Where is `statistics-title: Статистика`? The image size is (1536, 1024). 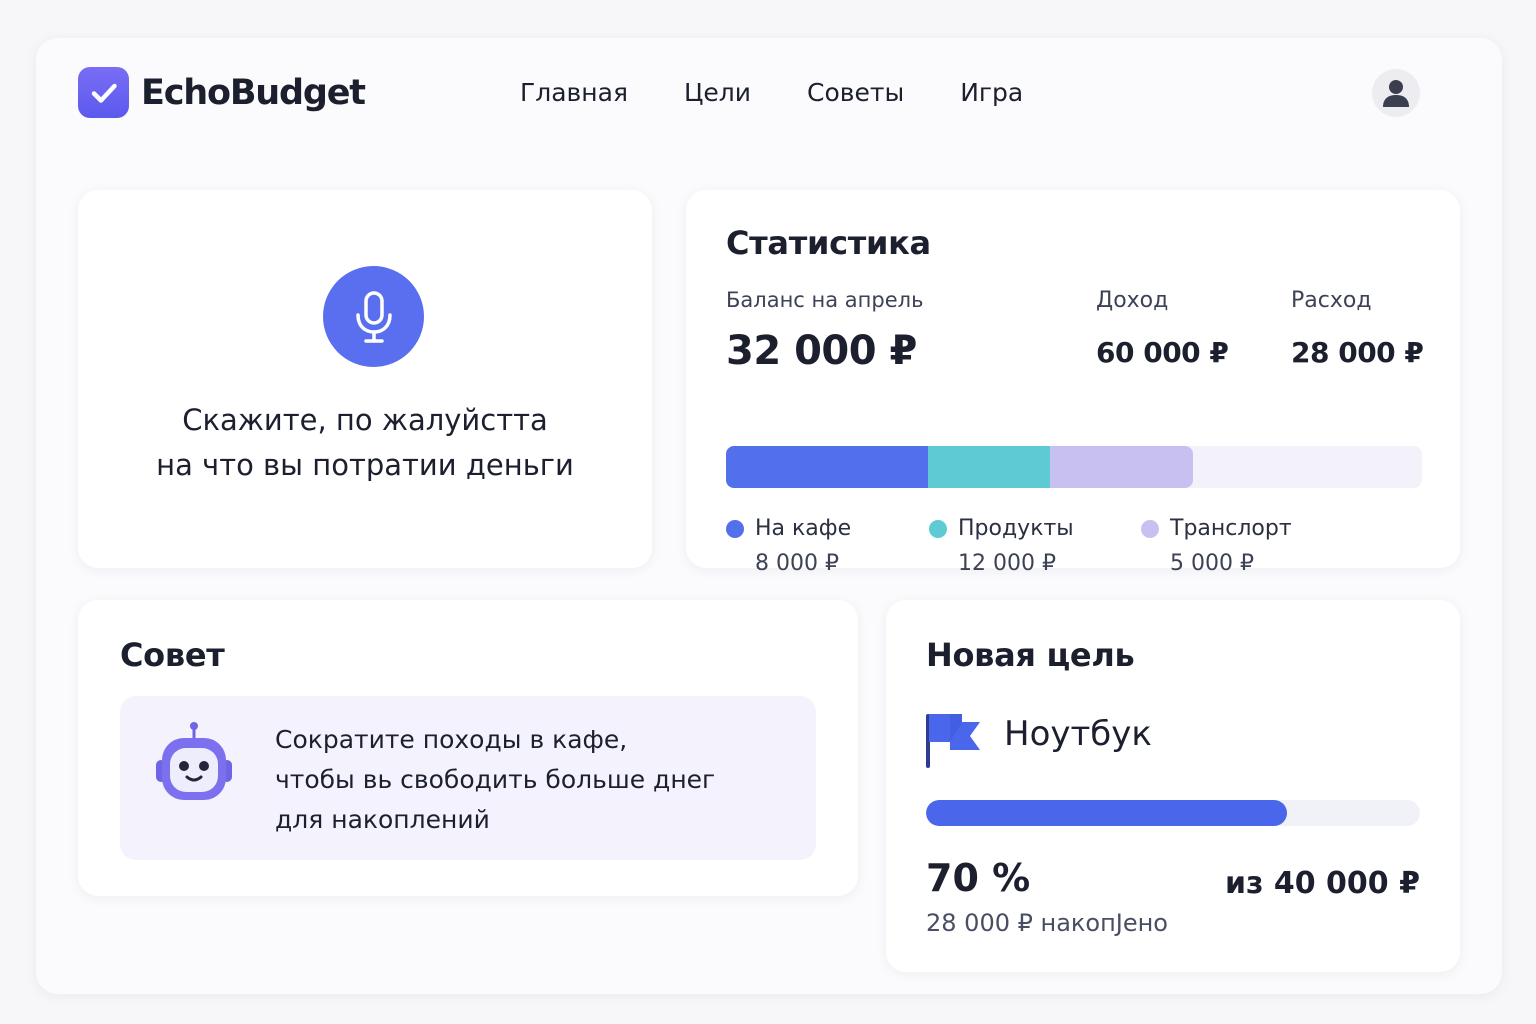
statistics-title: Статистика is located at coordinates (828, 243).